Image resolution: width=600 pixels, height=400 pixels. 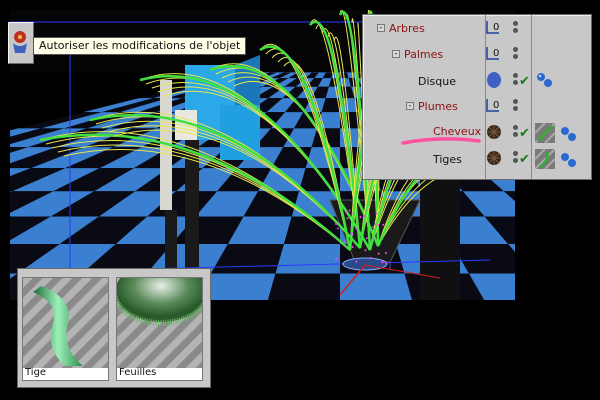 What do you see at coordinates (437, 81) in the screenshot?
I see `object-name-disque: Disque` at bounding box center [437, 81].